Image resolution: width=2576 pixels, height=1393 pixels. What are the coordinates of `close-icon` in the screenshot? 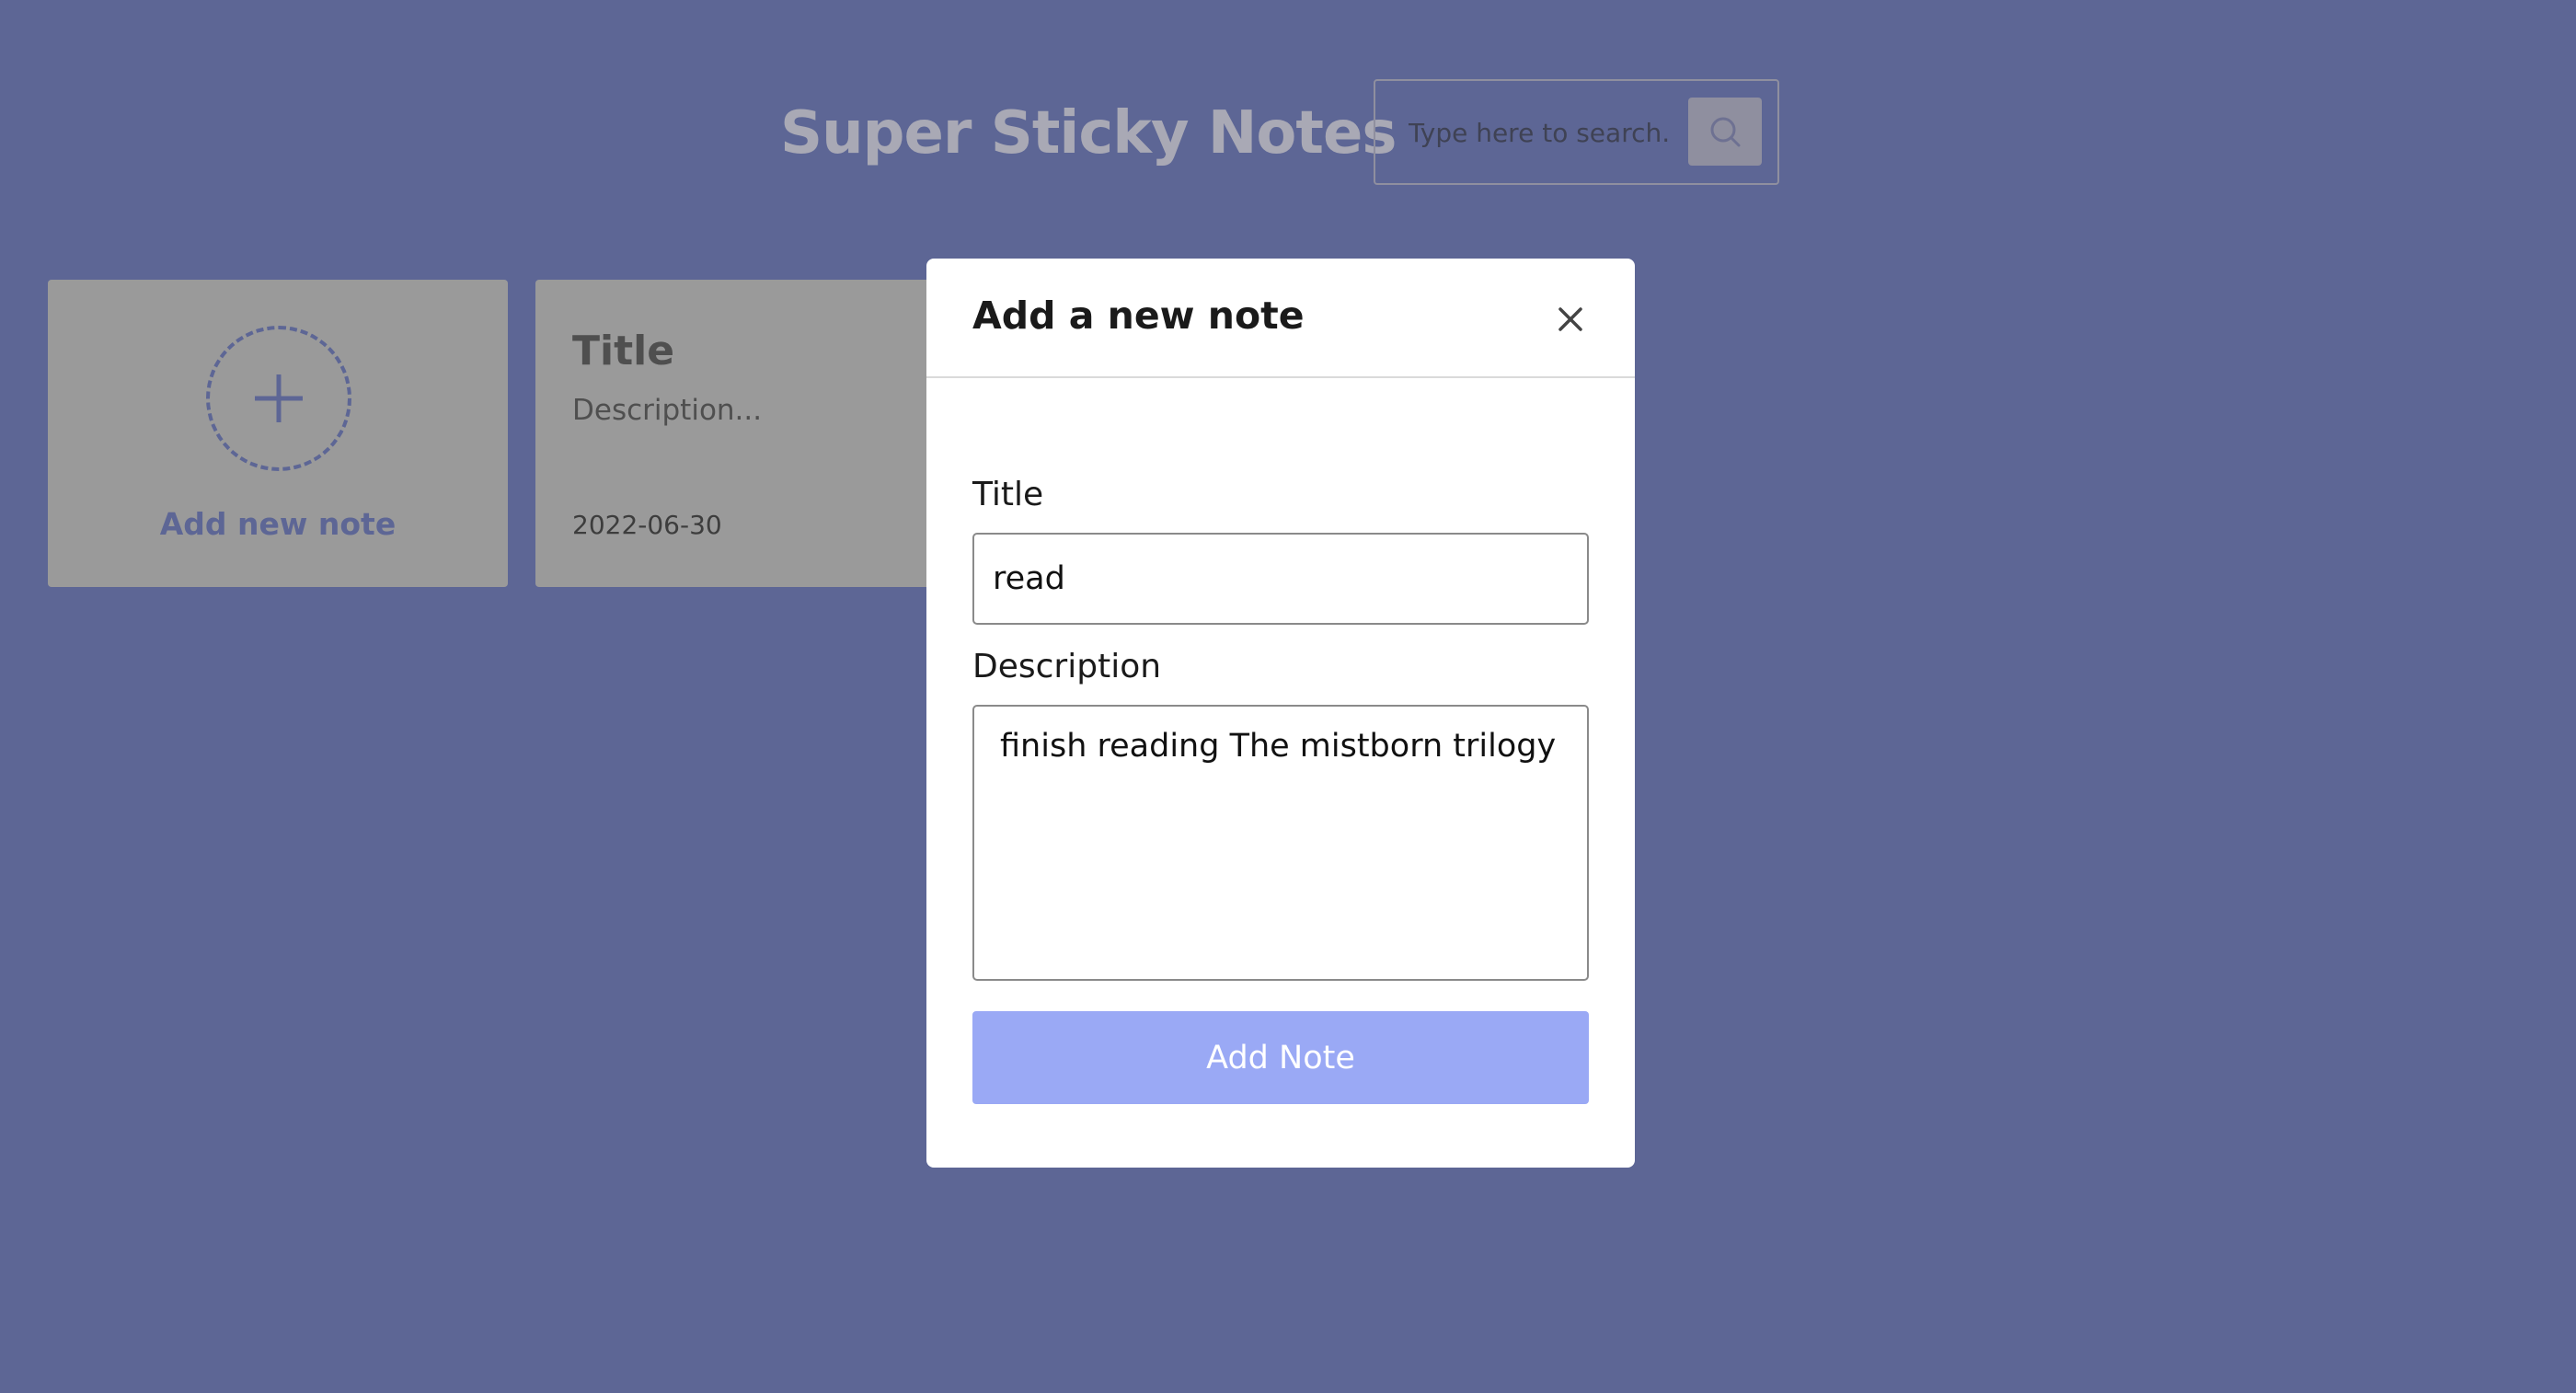 It's located at (1570, 319).